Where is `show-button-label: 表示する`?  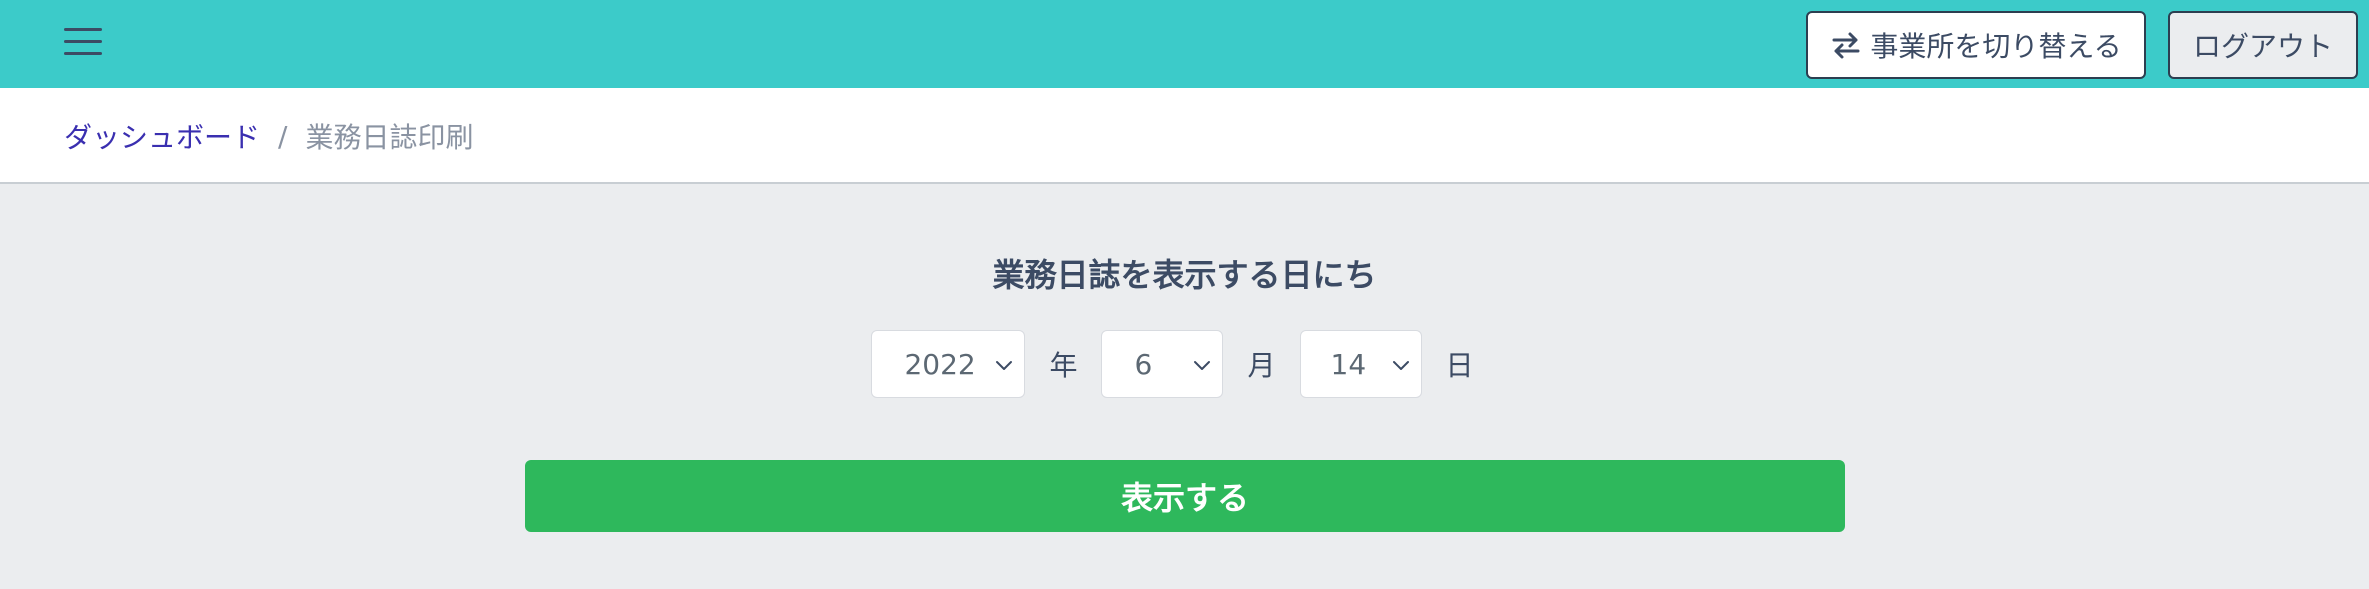
show-button-label: 表示する is located at coordinates (1184, 498).